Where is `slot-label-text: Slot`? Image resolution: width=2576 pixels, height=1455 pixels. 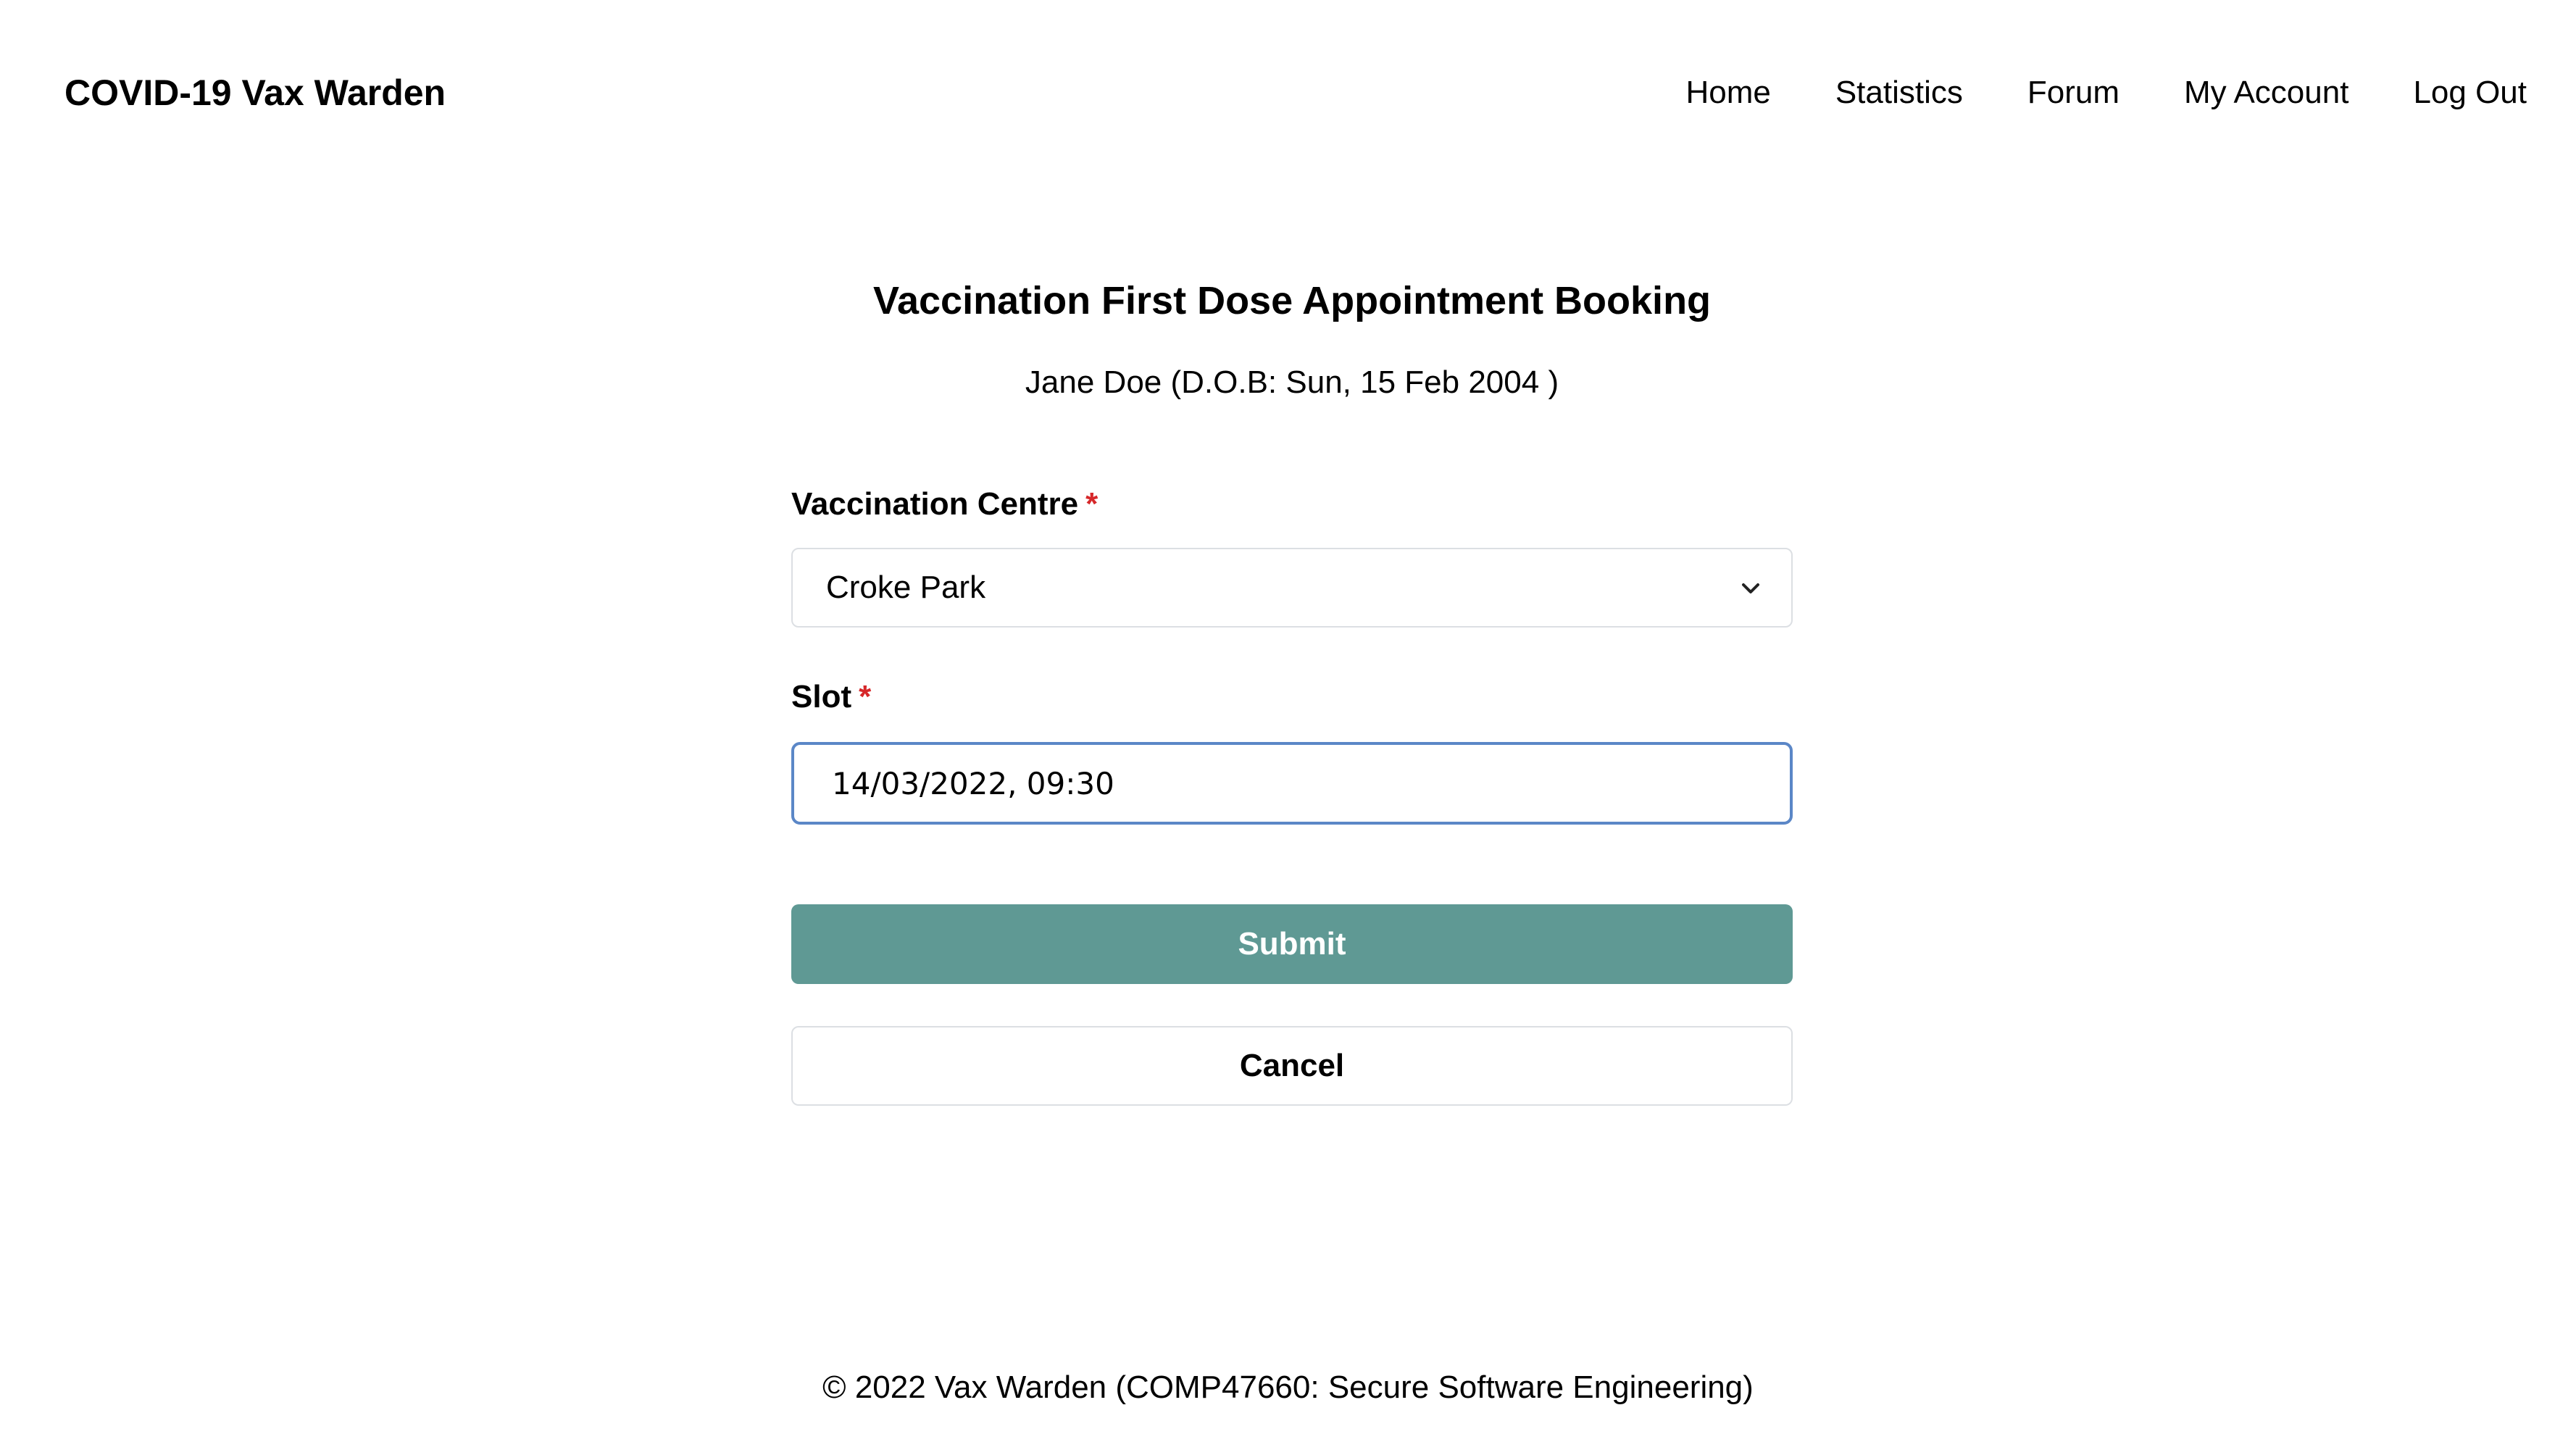 slot-label-text: Slot is located at coordinates (821, 696).